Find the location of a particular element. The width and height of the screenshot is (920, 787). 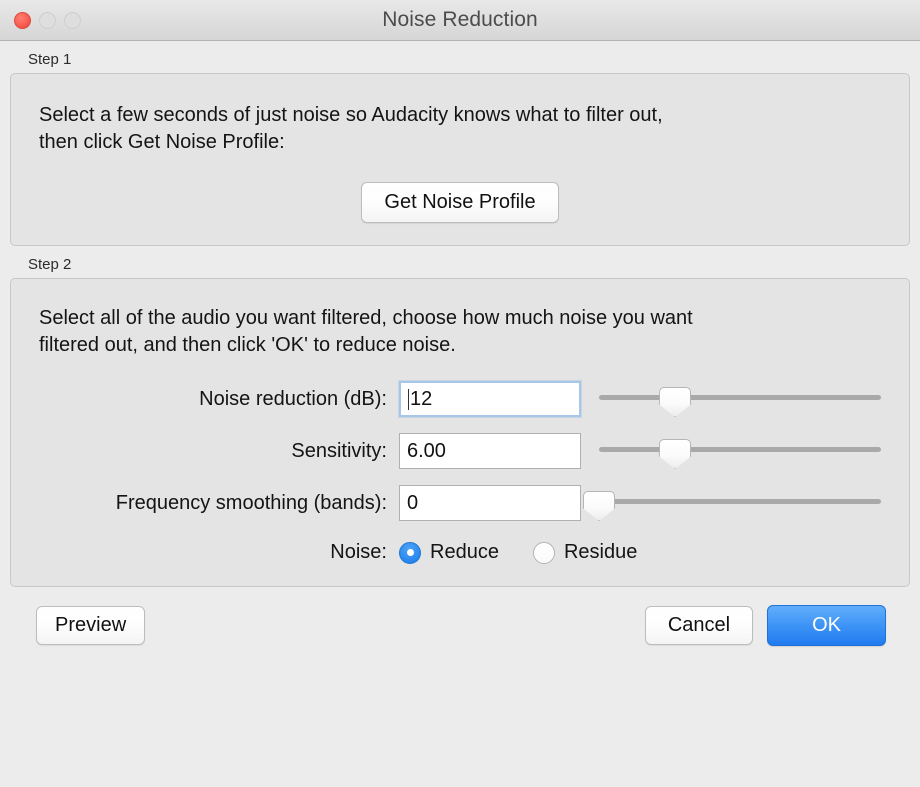

sensitivity-row: Sensitivity: 6.00 is located at coordinates (464, 451).